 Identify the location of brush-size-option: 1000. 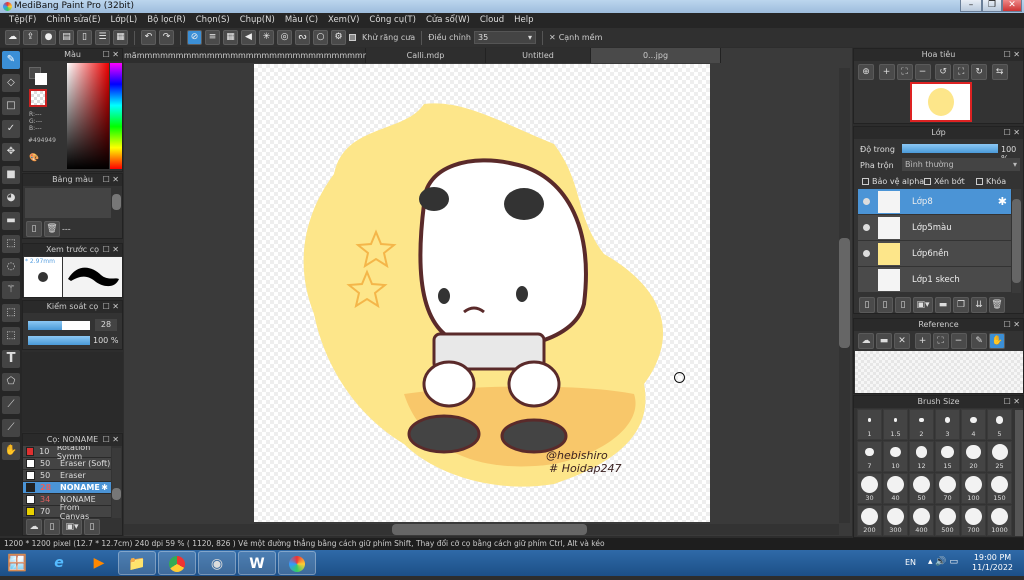
(999, 520).